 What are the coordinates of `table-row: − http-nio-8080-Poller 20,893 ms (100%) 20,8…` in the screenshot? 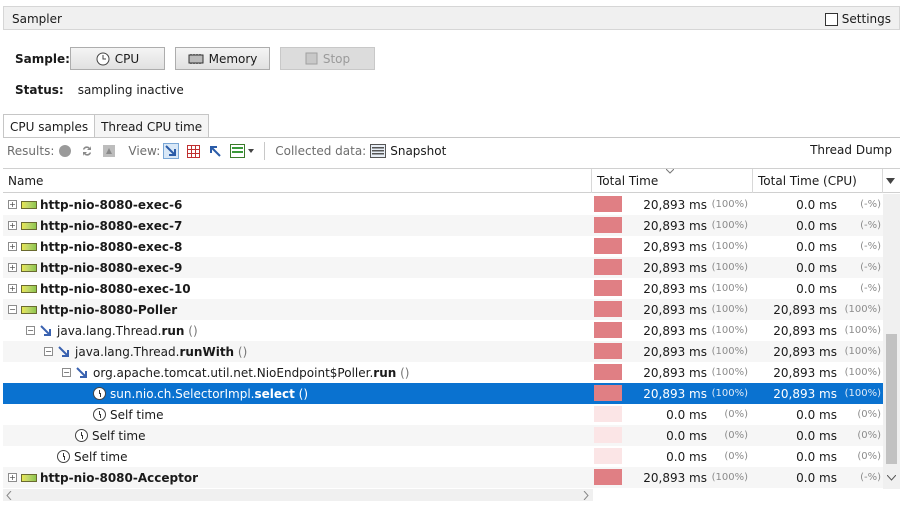 It's located at (443, 309).